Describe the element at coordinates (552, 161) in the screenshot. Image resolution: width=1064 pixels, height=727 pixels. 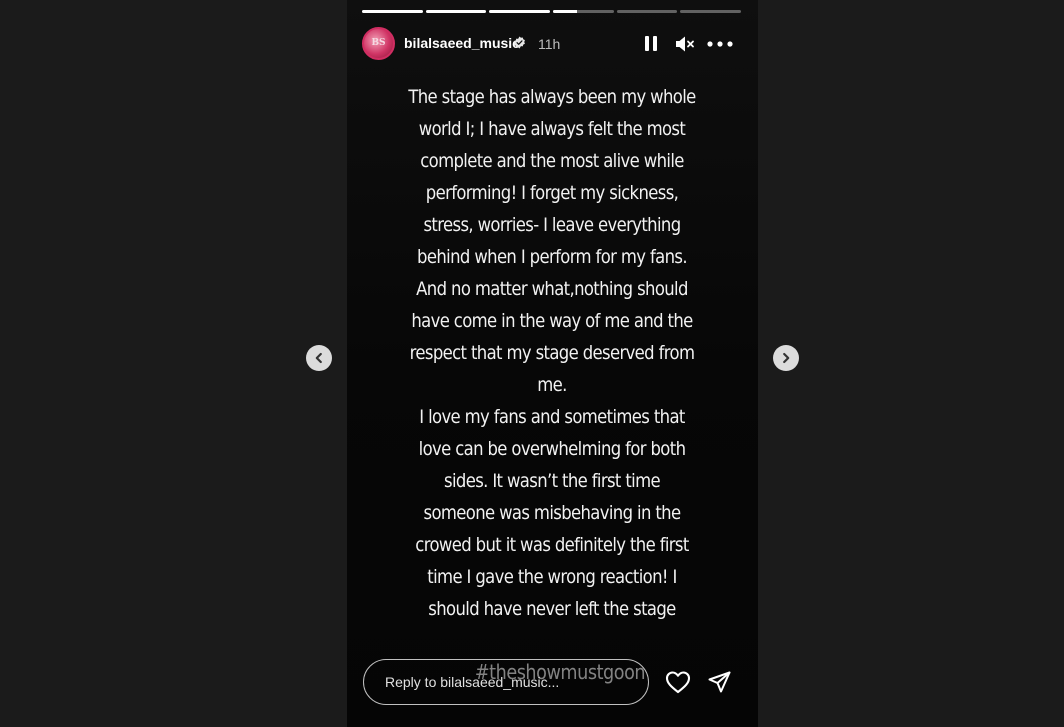
I see `story-text-line: complete and the most alive while` at that location.